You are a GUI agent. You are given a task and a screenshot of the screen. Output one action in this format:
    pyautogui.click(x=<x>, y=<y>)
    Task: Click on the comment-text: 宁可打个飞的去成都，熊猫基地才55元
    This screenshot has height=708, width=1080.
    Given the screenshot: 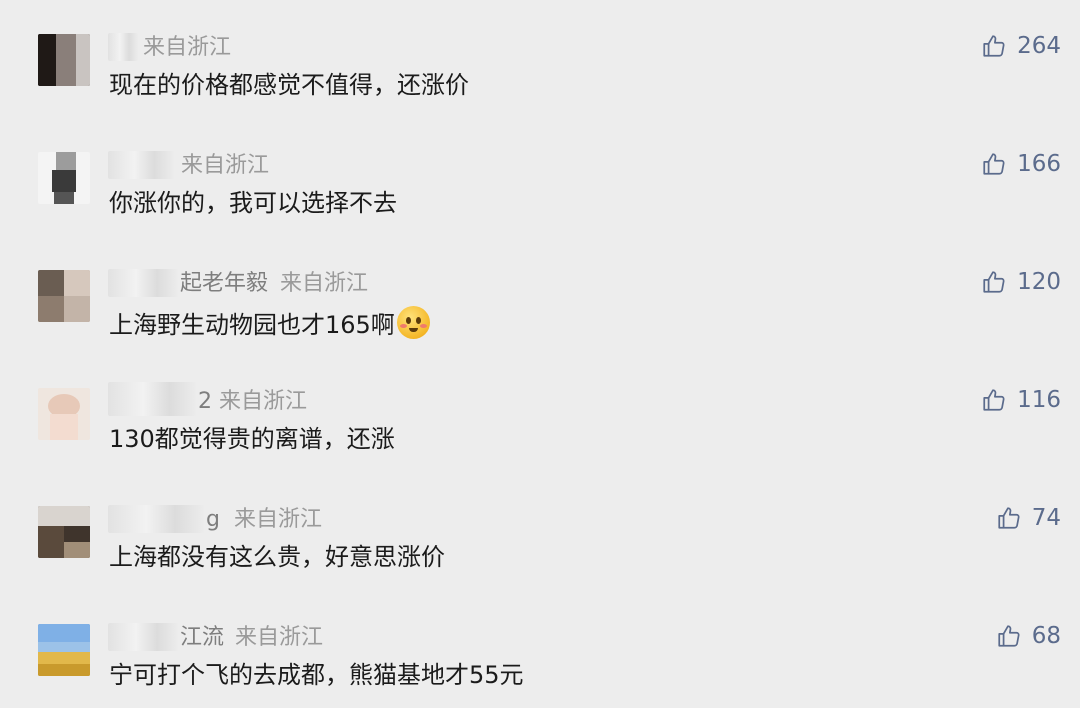 What is the action you would take?
    pyautogui.click(x=316, y=675)
    